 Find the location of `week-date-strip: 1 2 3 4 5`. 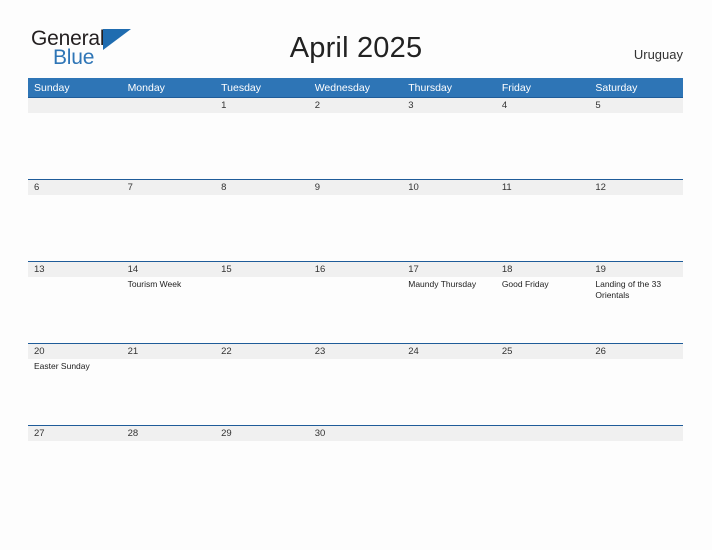

week-date-strip: 1 2 3 4 5 is located at coordinates (355, 105).